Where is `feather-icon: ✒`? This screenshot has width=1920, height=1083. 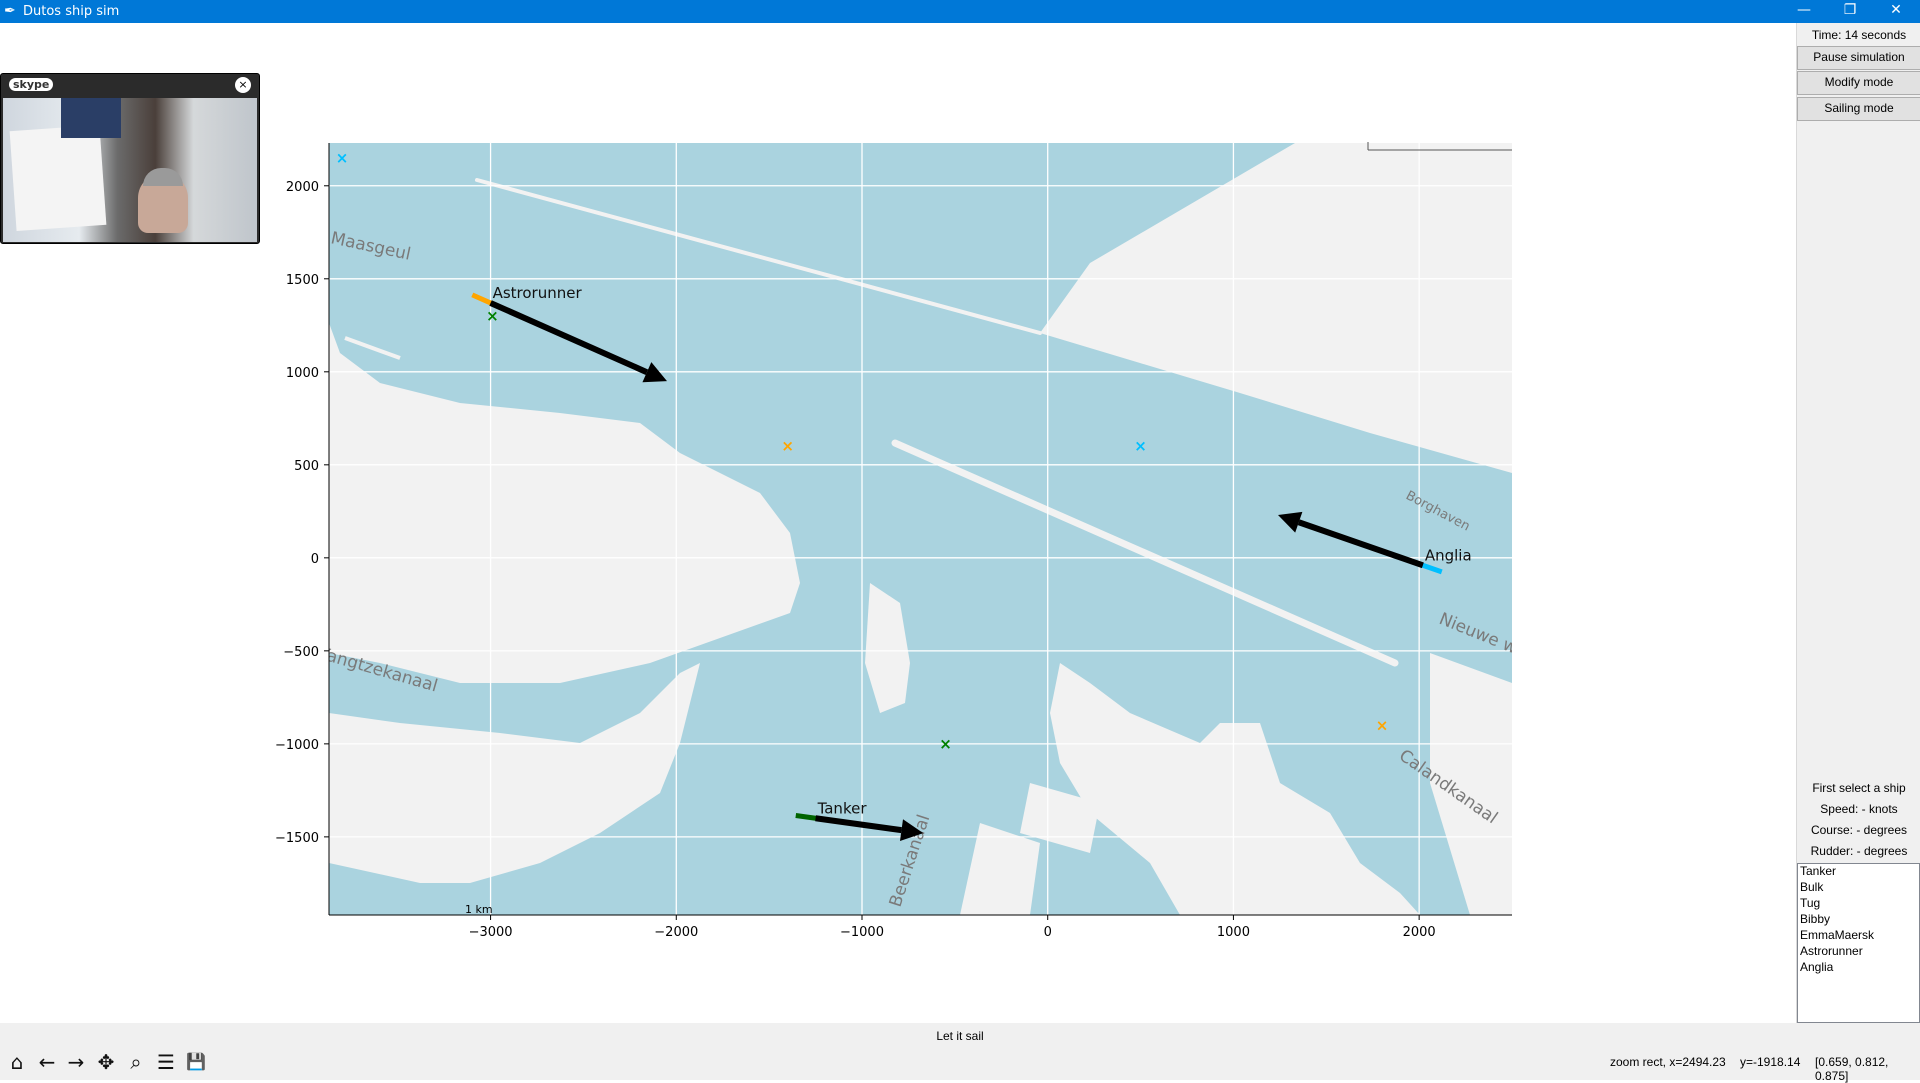 feather-icon: ✒ is located at coordinates (10, 11).